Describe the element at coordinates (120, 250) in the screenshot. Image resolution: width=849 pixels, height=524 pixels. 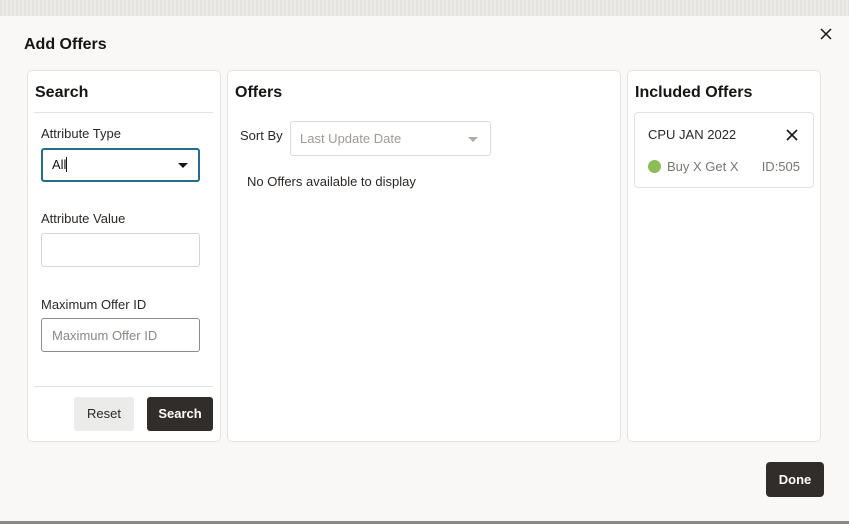
I see `attribute-value-input` at that location.